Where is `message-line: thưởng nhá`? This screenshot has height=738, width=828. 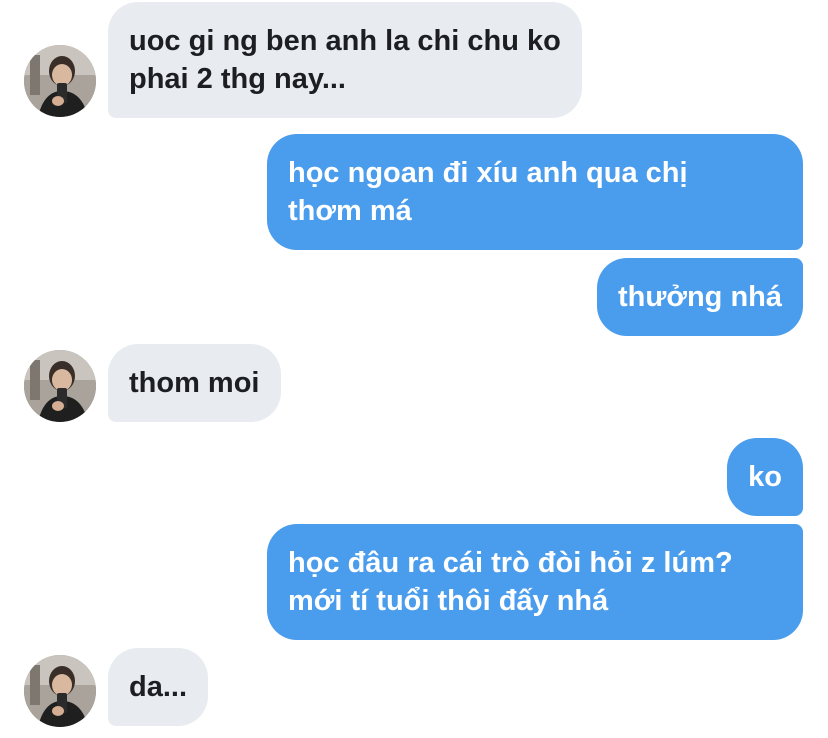 message-line: thưởng nhá is located at coordinates (699, 297).